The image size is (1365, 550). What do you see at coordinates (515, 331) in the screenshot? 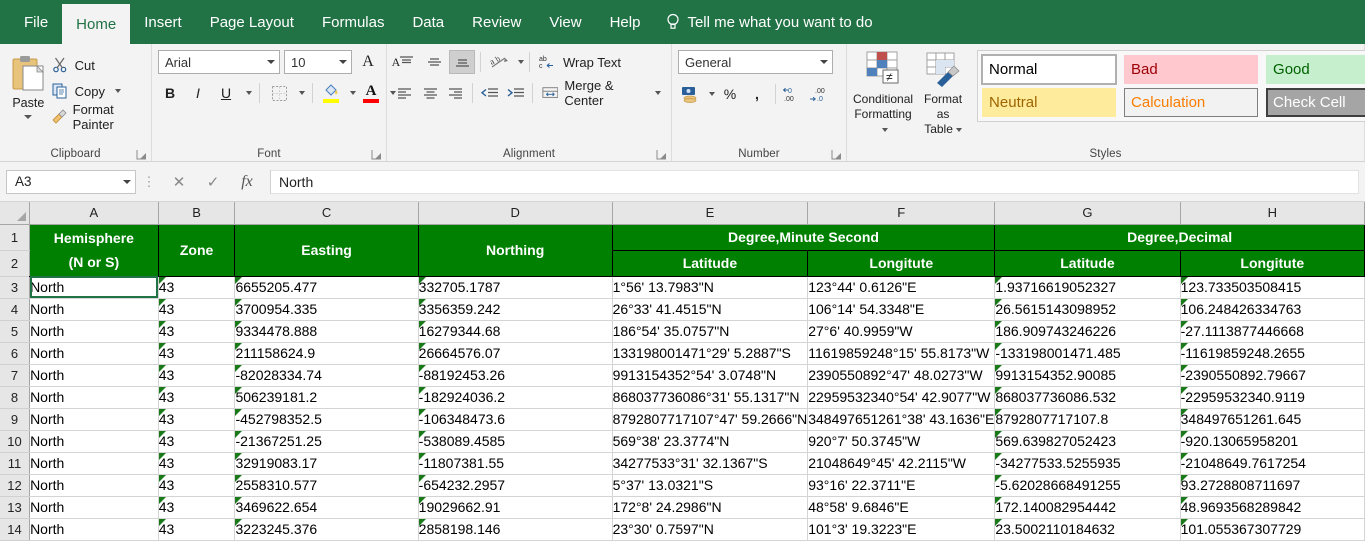
I see `cell-northing: 16279344.68` at bounding box center [515, 331].